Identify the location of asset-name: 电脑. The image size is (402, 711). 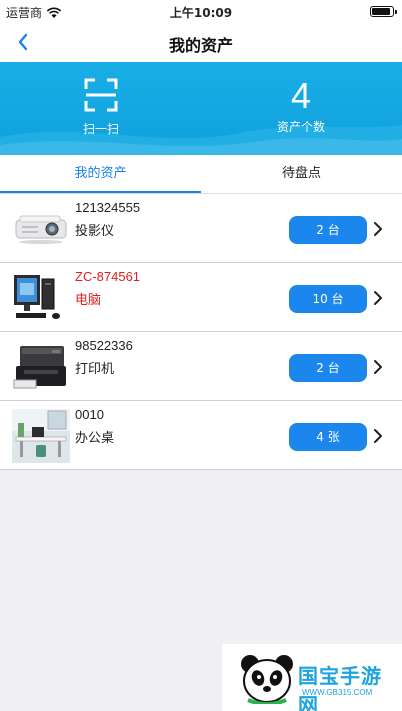
(88, 300).